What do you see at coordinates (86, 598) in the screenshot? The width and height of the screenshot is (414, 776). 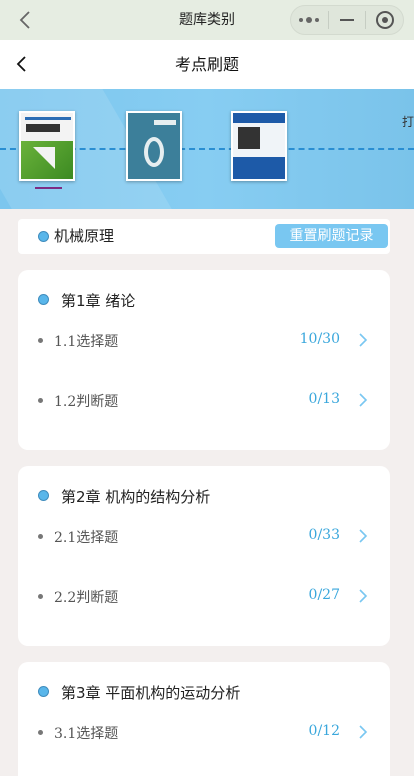 I see `question-set-label: 2.2判断题` at bounding box center [86, 598].